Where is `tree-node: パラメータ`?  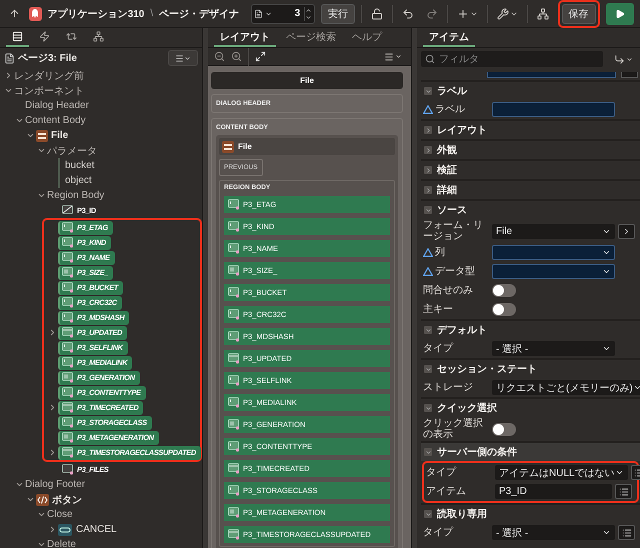 tree-node: パラメータ is located at coordinates (72, 151).